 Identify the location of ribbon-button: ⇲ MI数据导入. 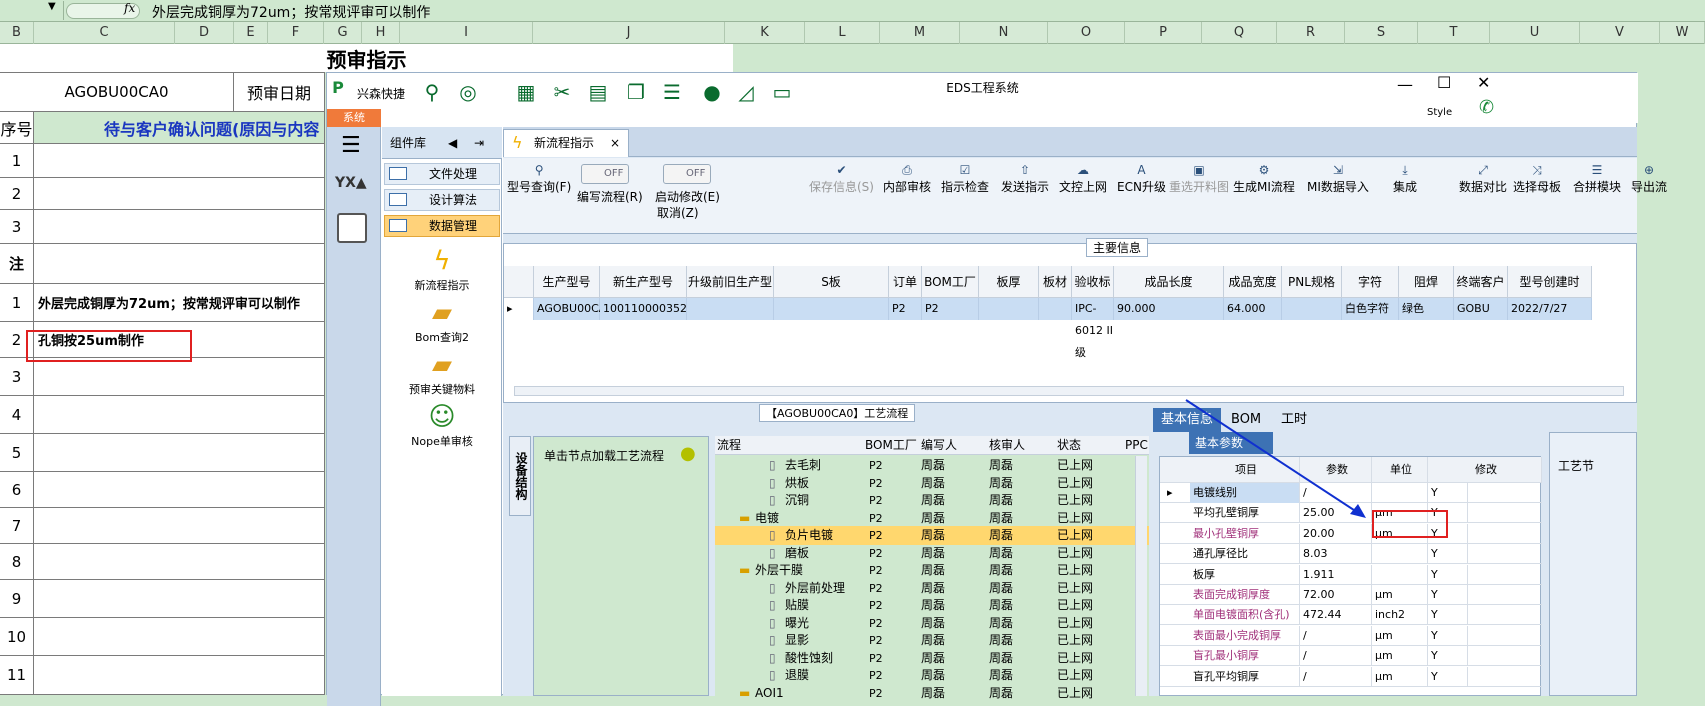
(1338, 178).